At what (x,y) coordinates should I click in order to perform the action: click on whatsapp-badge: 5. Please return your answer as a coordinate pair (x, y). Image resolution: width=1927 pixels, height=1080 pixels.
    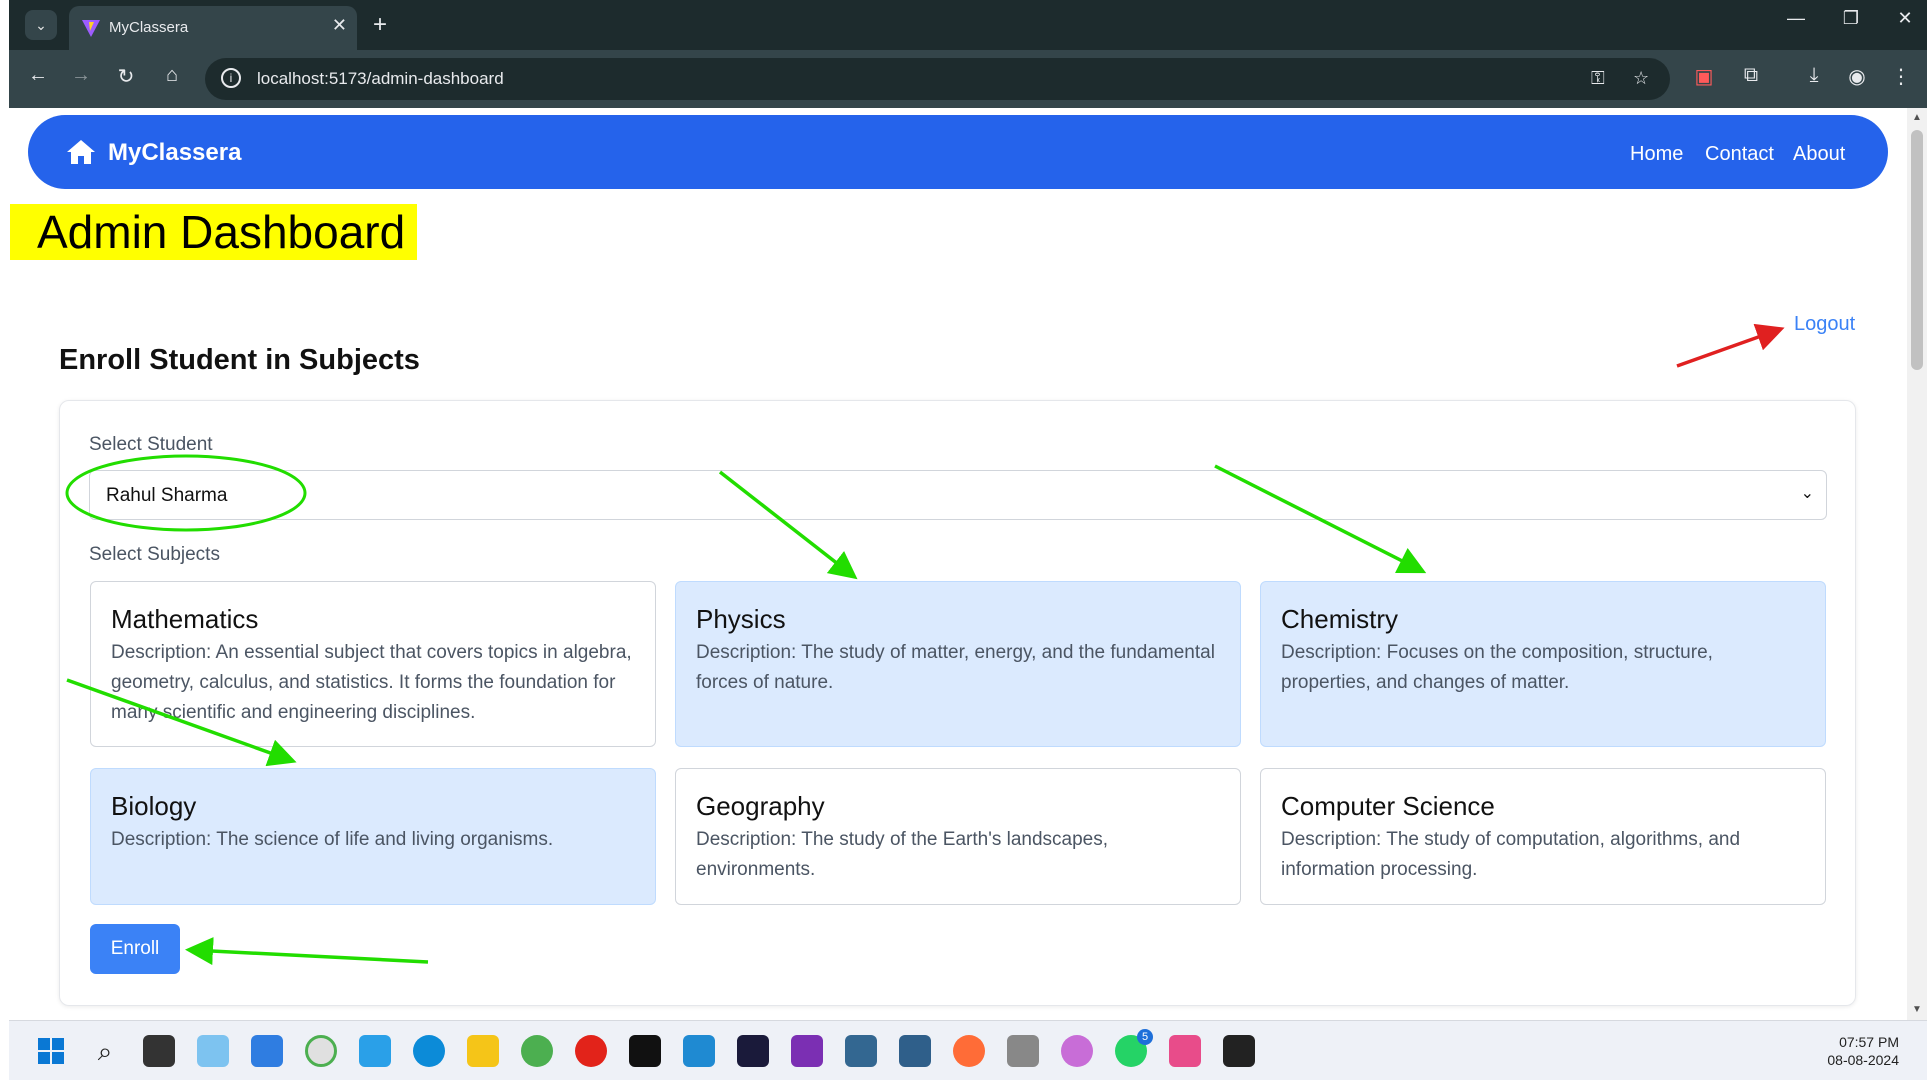
    Looking at the image, I should click on (1145, 1037).